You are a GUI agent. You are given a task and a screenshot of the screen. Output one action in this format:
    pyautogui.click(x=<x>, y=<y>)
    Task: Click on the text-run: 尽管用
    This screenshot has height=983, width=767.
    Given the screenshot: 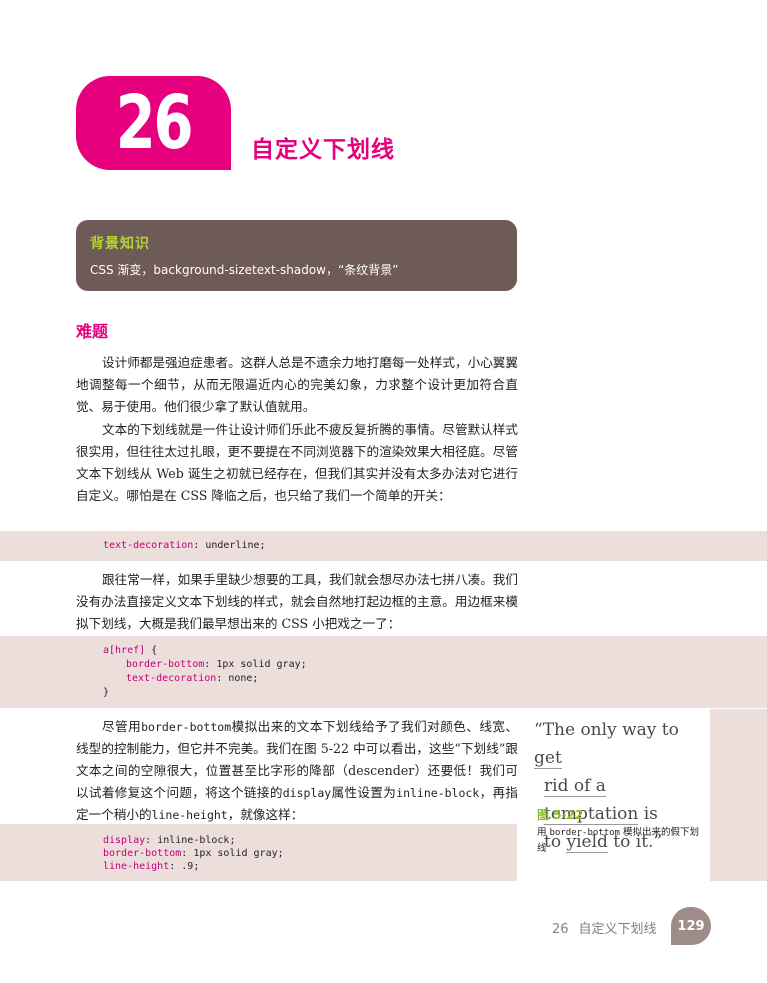 What is the action you would take?
    pyautogui.click(x=122, y=726)
    